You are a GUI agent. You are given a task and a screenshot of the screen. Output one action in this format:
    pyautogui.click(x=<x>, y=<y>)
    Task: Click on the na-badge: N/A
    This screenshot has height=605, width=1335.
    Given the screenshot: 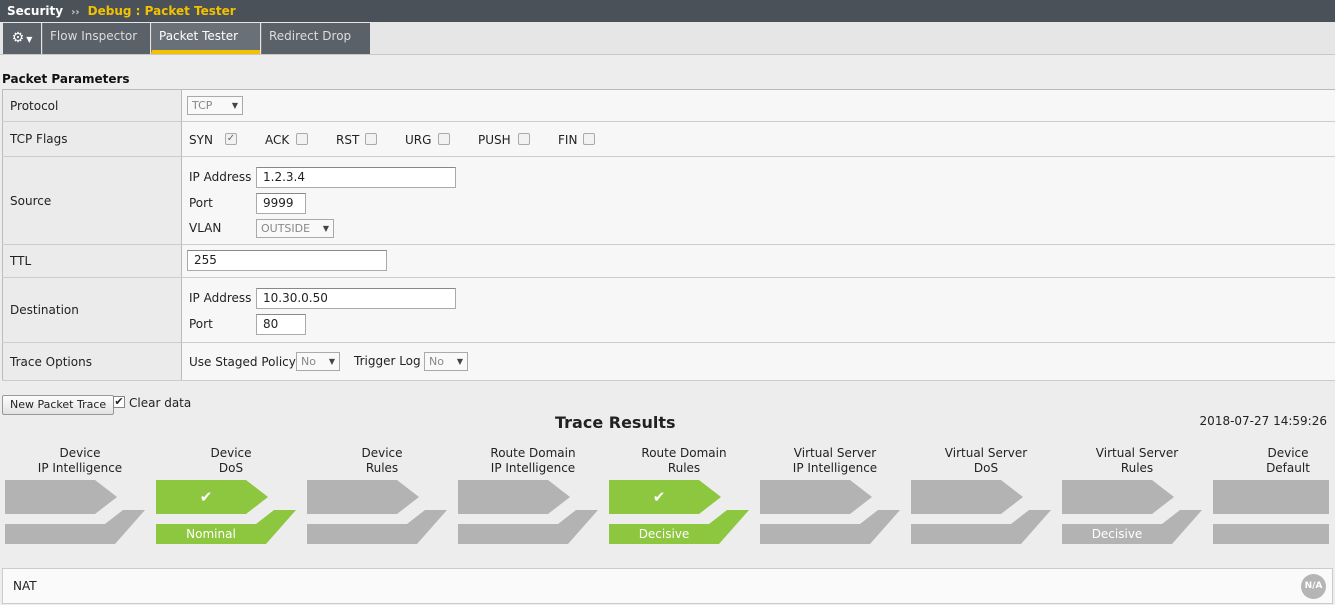 What is the action you would take?
    pyautogui.click(x=1313, y=586)
    